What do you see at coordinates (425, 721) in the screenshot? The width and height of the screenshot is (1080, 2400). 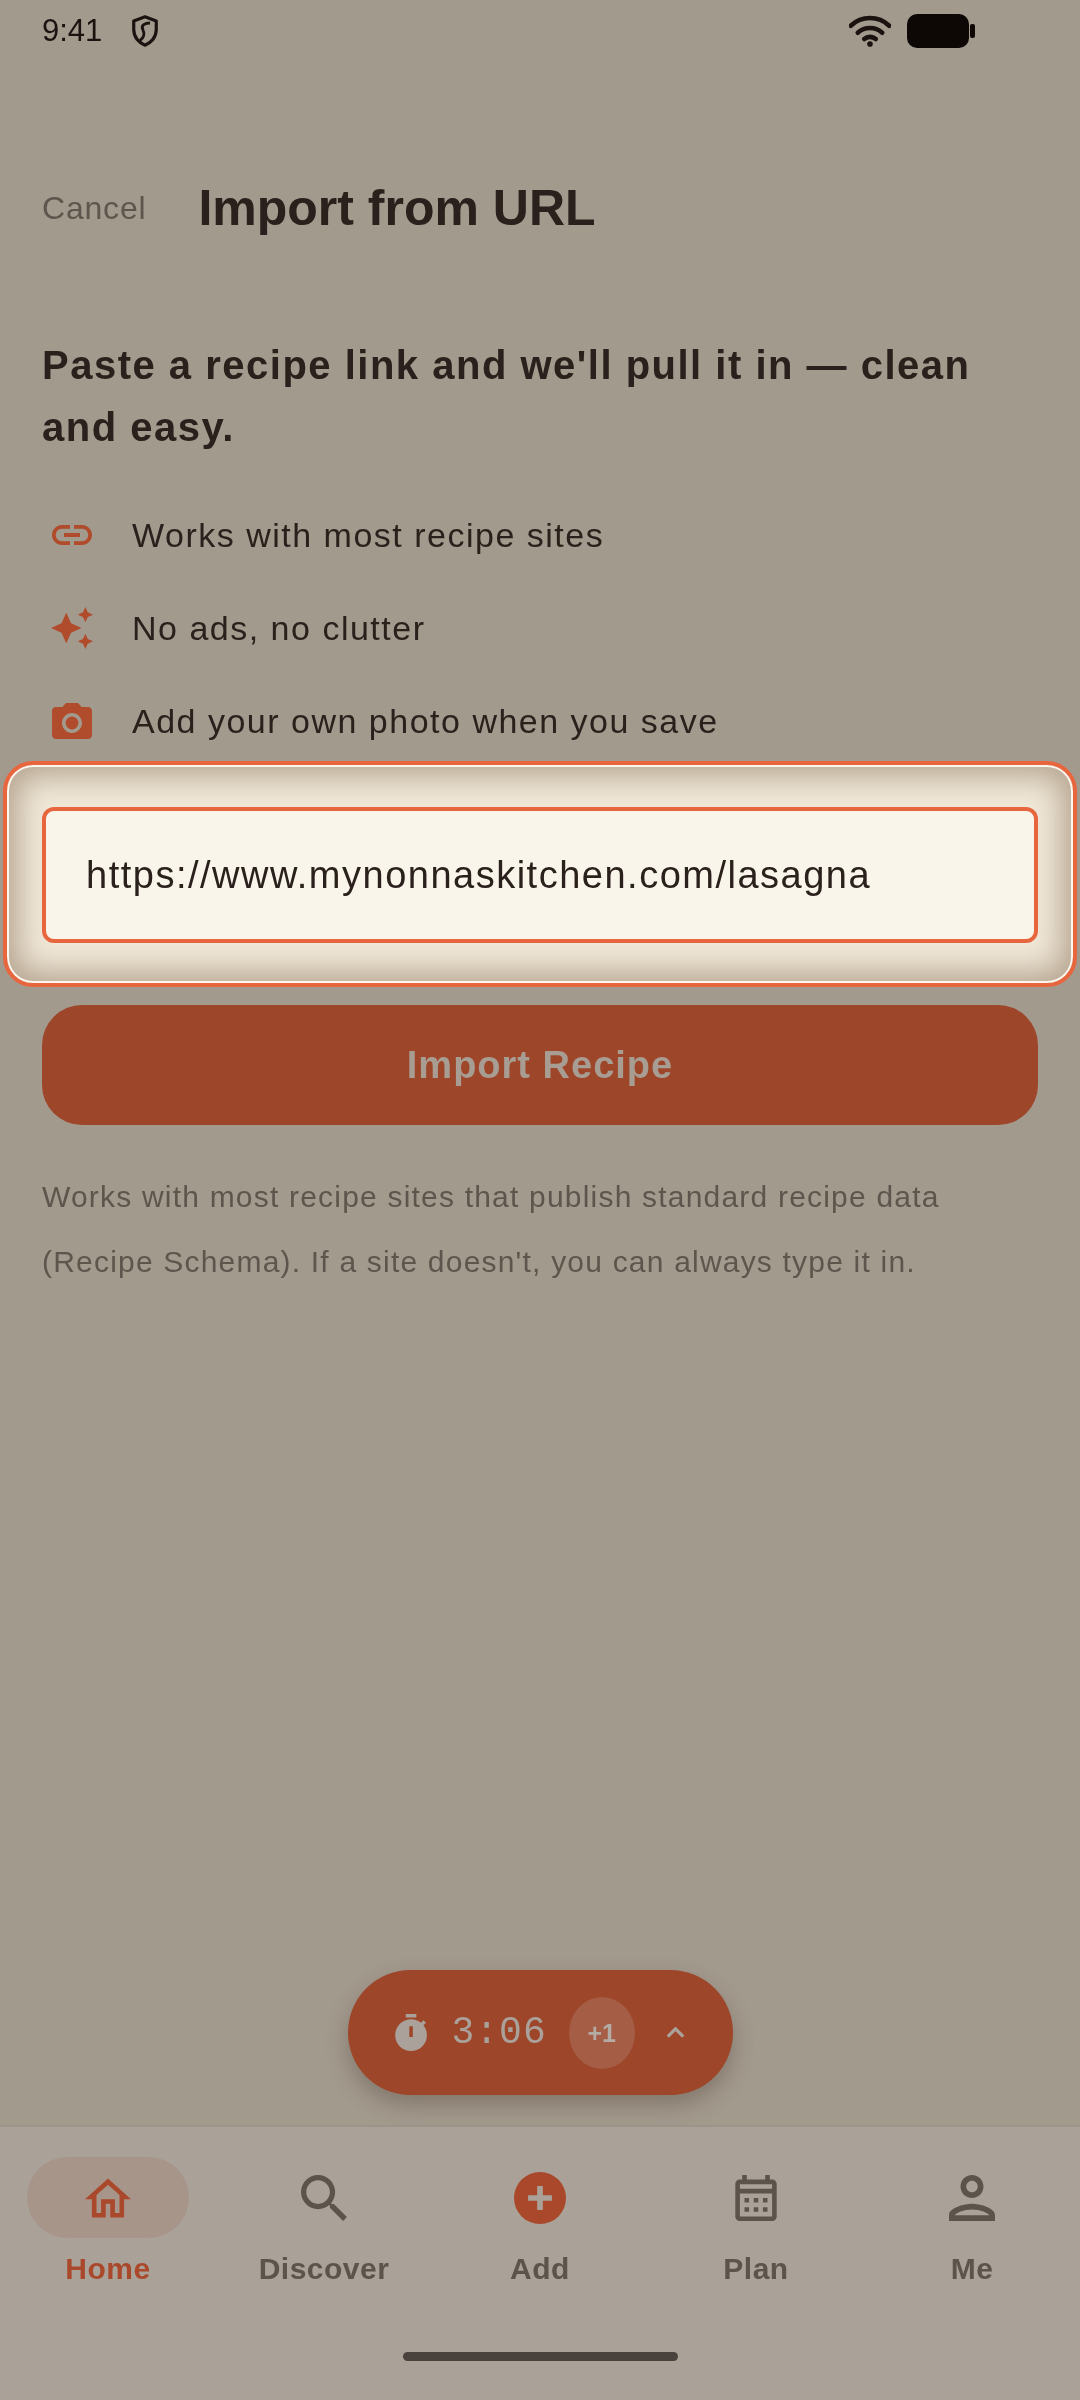 I see `feature-text: Add your own photo when you save` at bounding box center [425, 721].